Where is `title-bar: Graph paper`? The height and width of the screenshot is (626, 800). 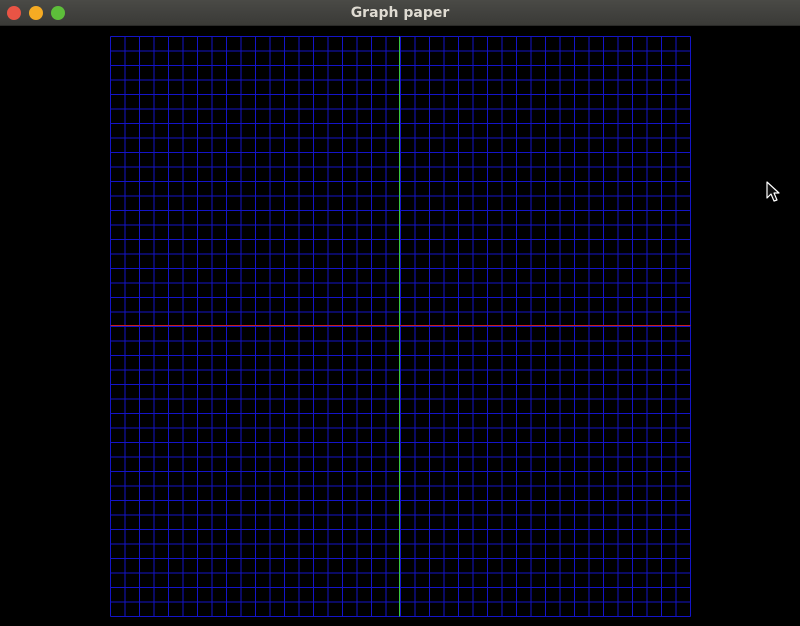
title-bar: Graph paper is located at coordinates (400, 13).